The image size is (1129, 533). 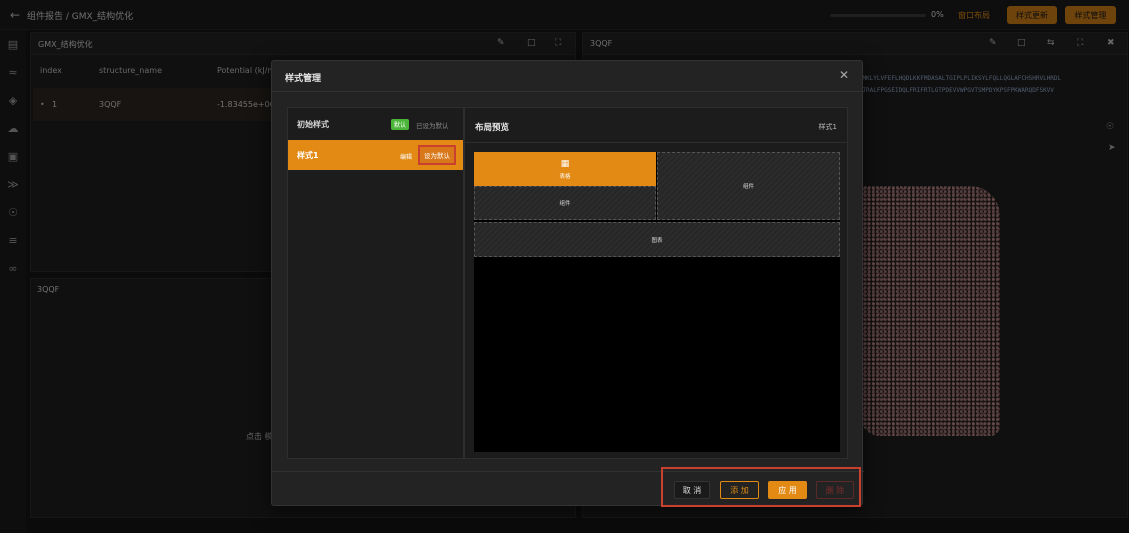 I want to click on modal-title: 样式管理, so click(x=303, y=79).